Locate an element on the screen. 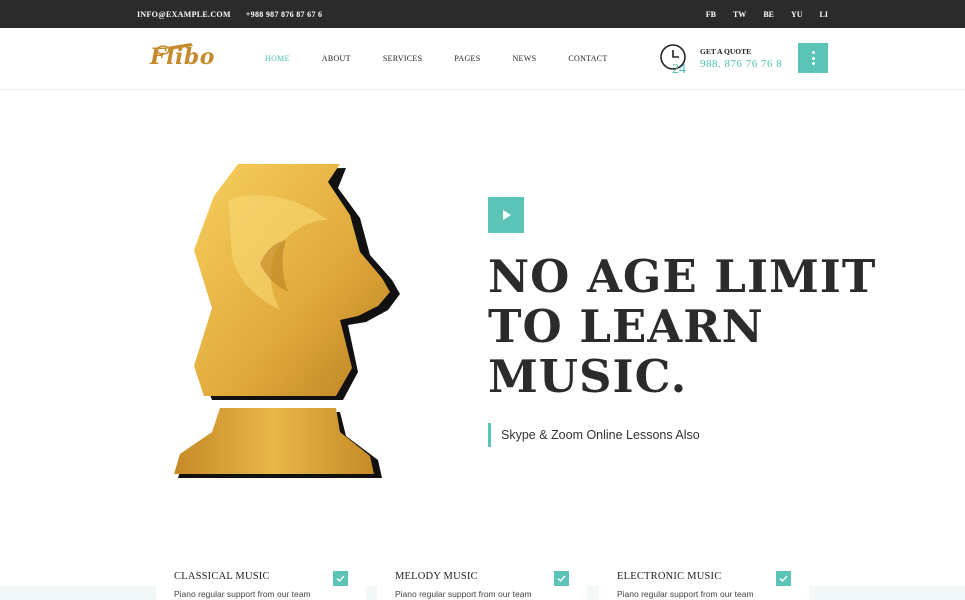 Image resolution: width=965 pixels, height=600 pixels. clock-badge: 24 is located at coordinates (679, 69).